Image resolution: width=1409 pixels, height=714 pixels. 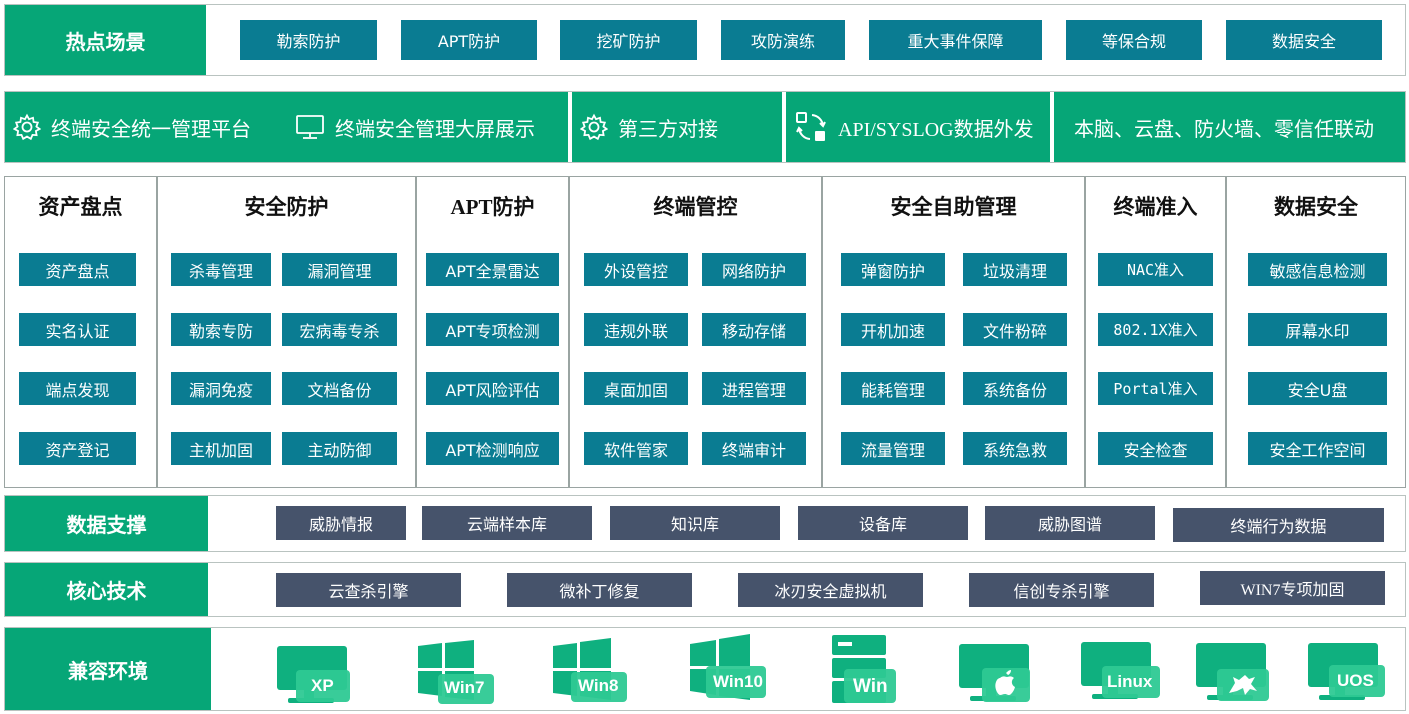 What do you see at coordinates (705, 589) in the screenshot?
I see `core-tech-band` at bounding box center [705, 589].